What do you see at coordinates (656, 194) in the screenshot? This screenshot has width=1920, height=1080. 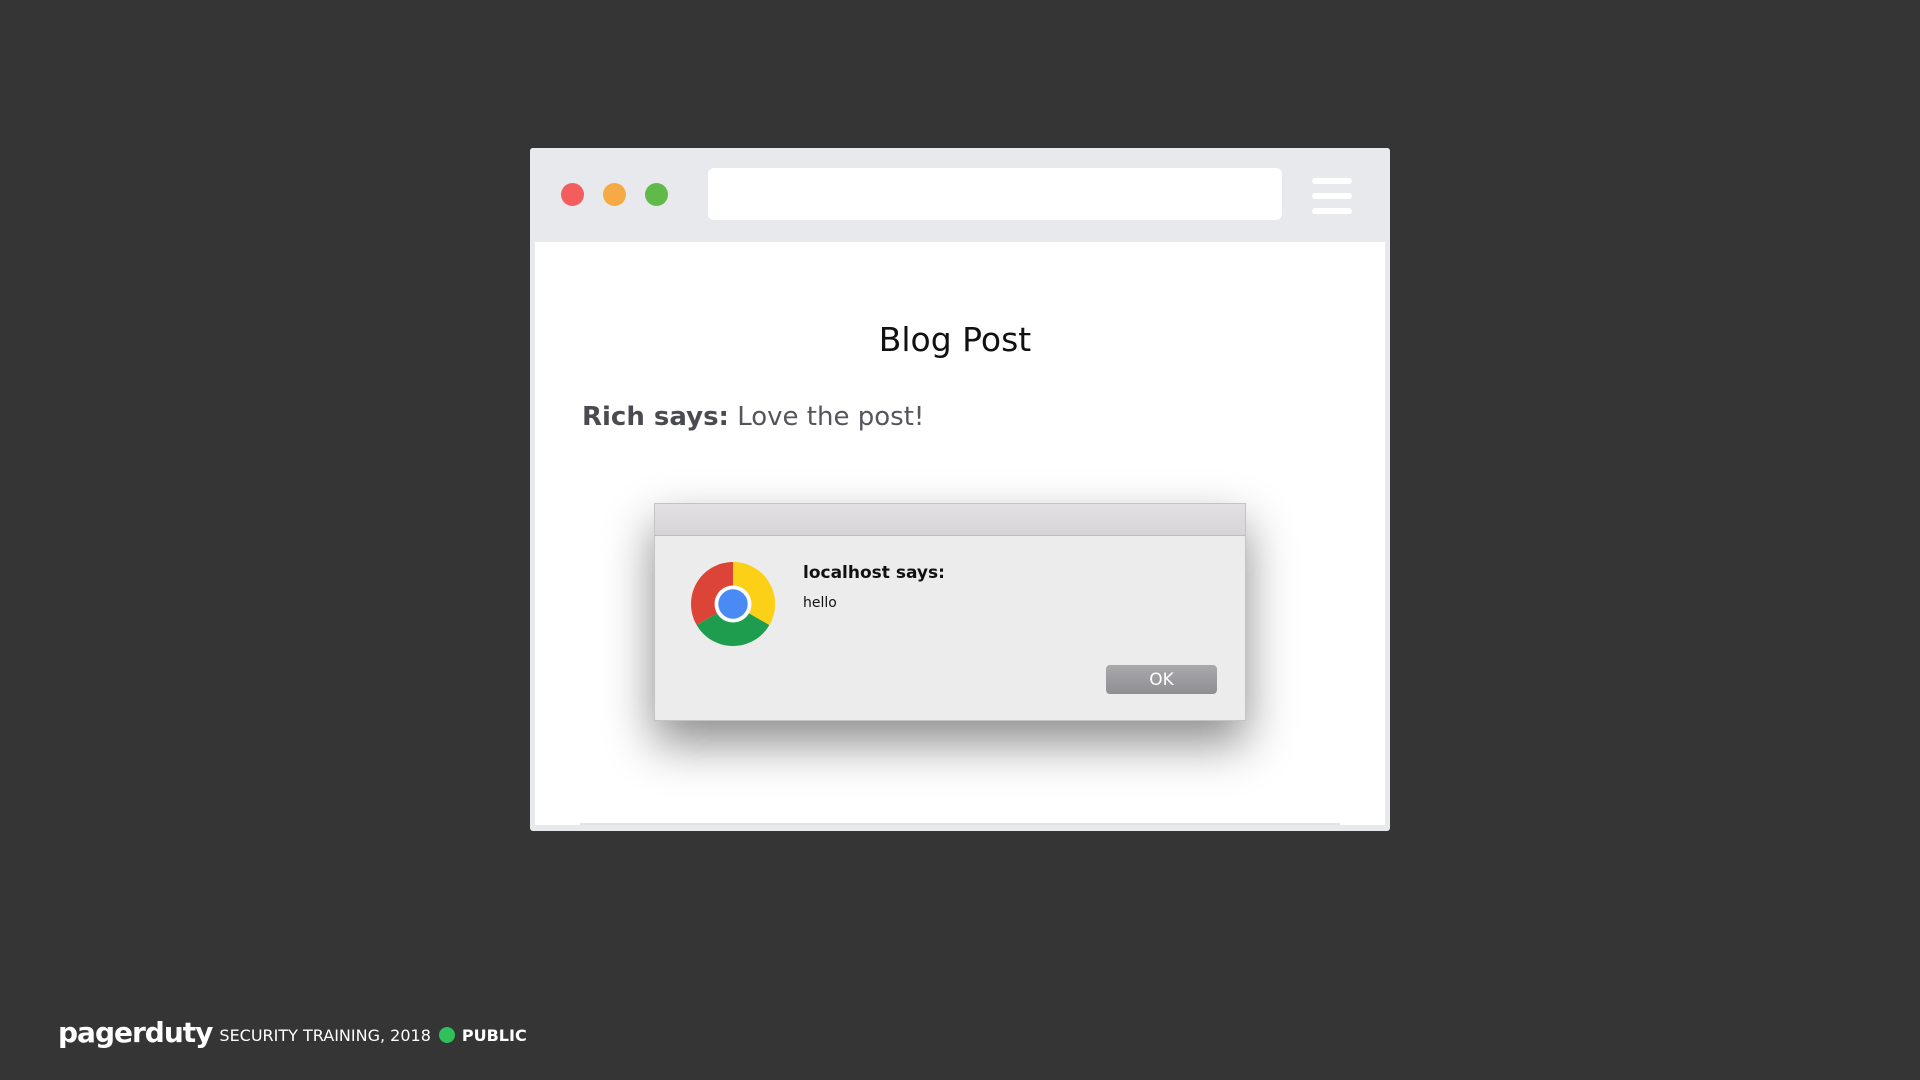 I see `maximize-window-button` at bounding box center [656, 194].